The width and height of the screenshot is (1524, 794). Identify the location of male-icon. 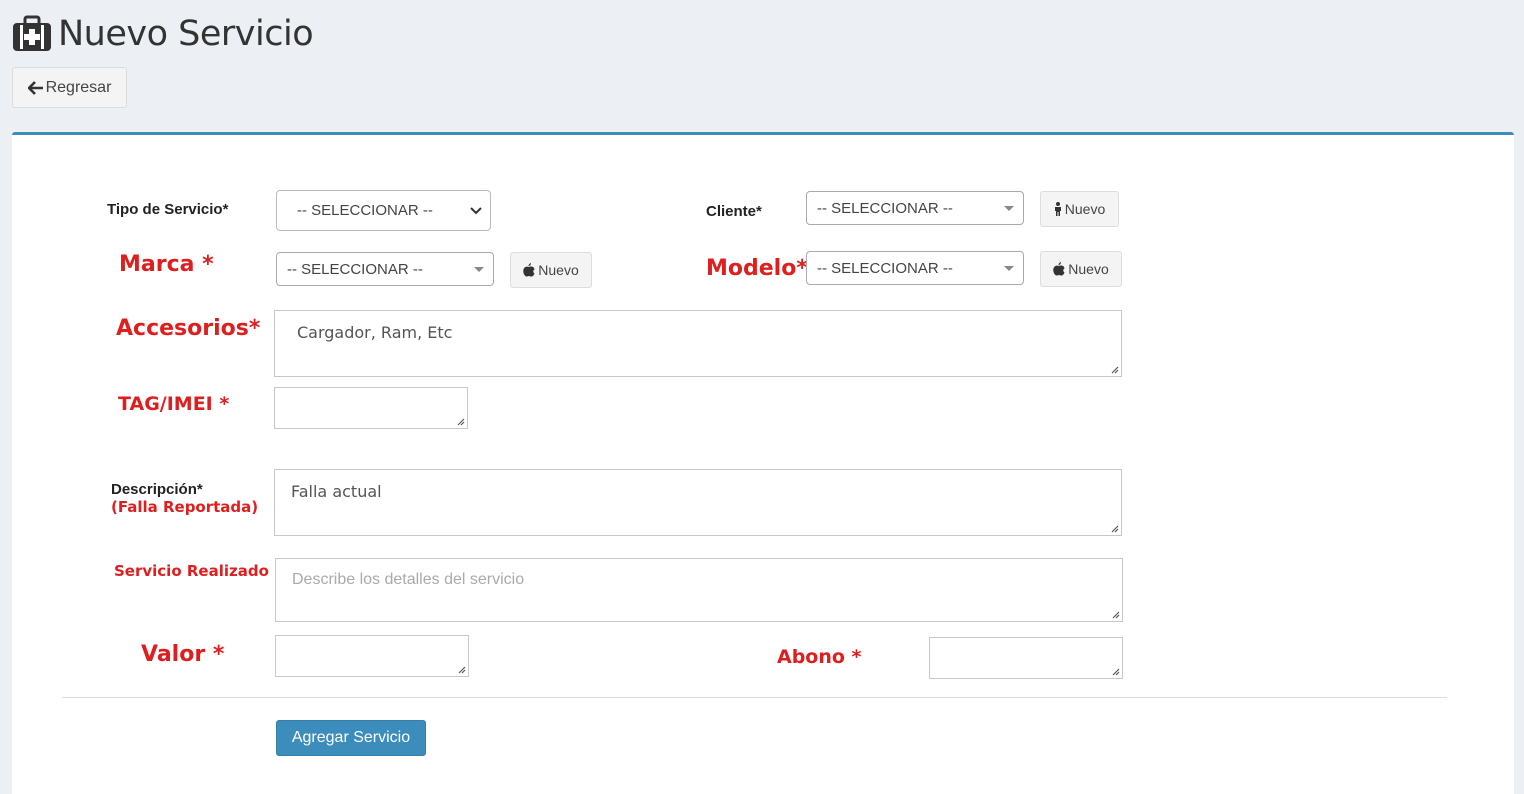
(1057, 209).